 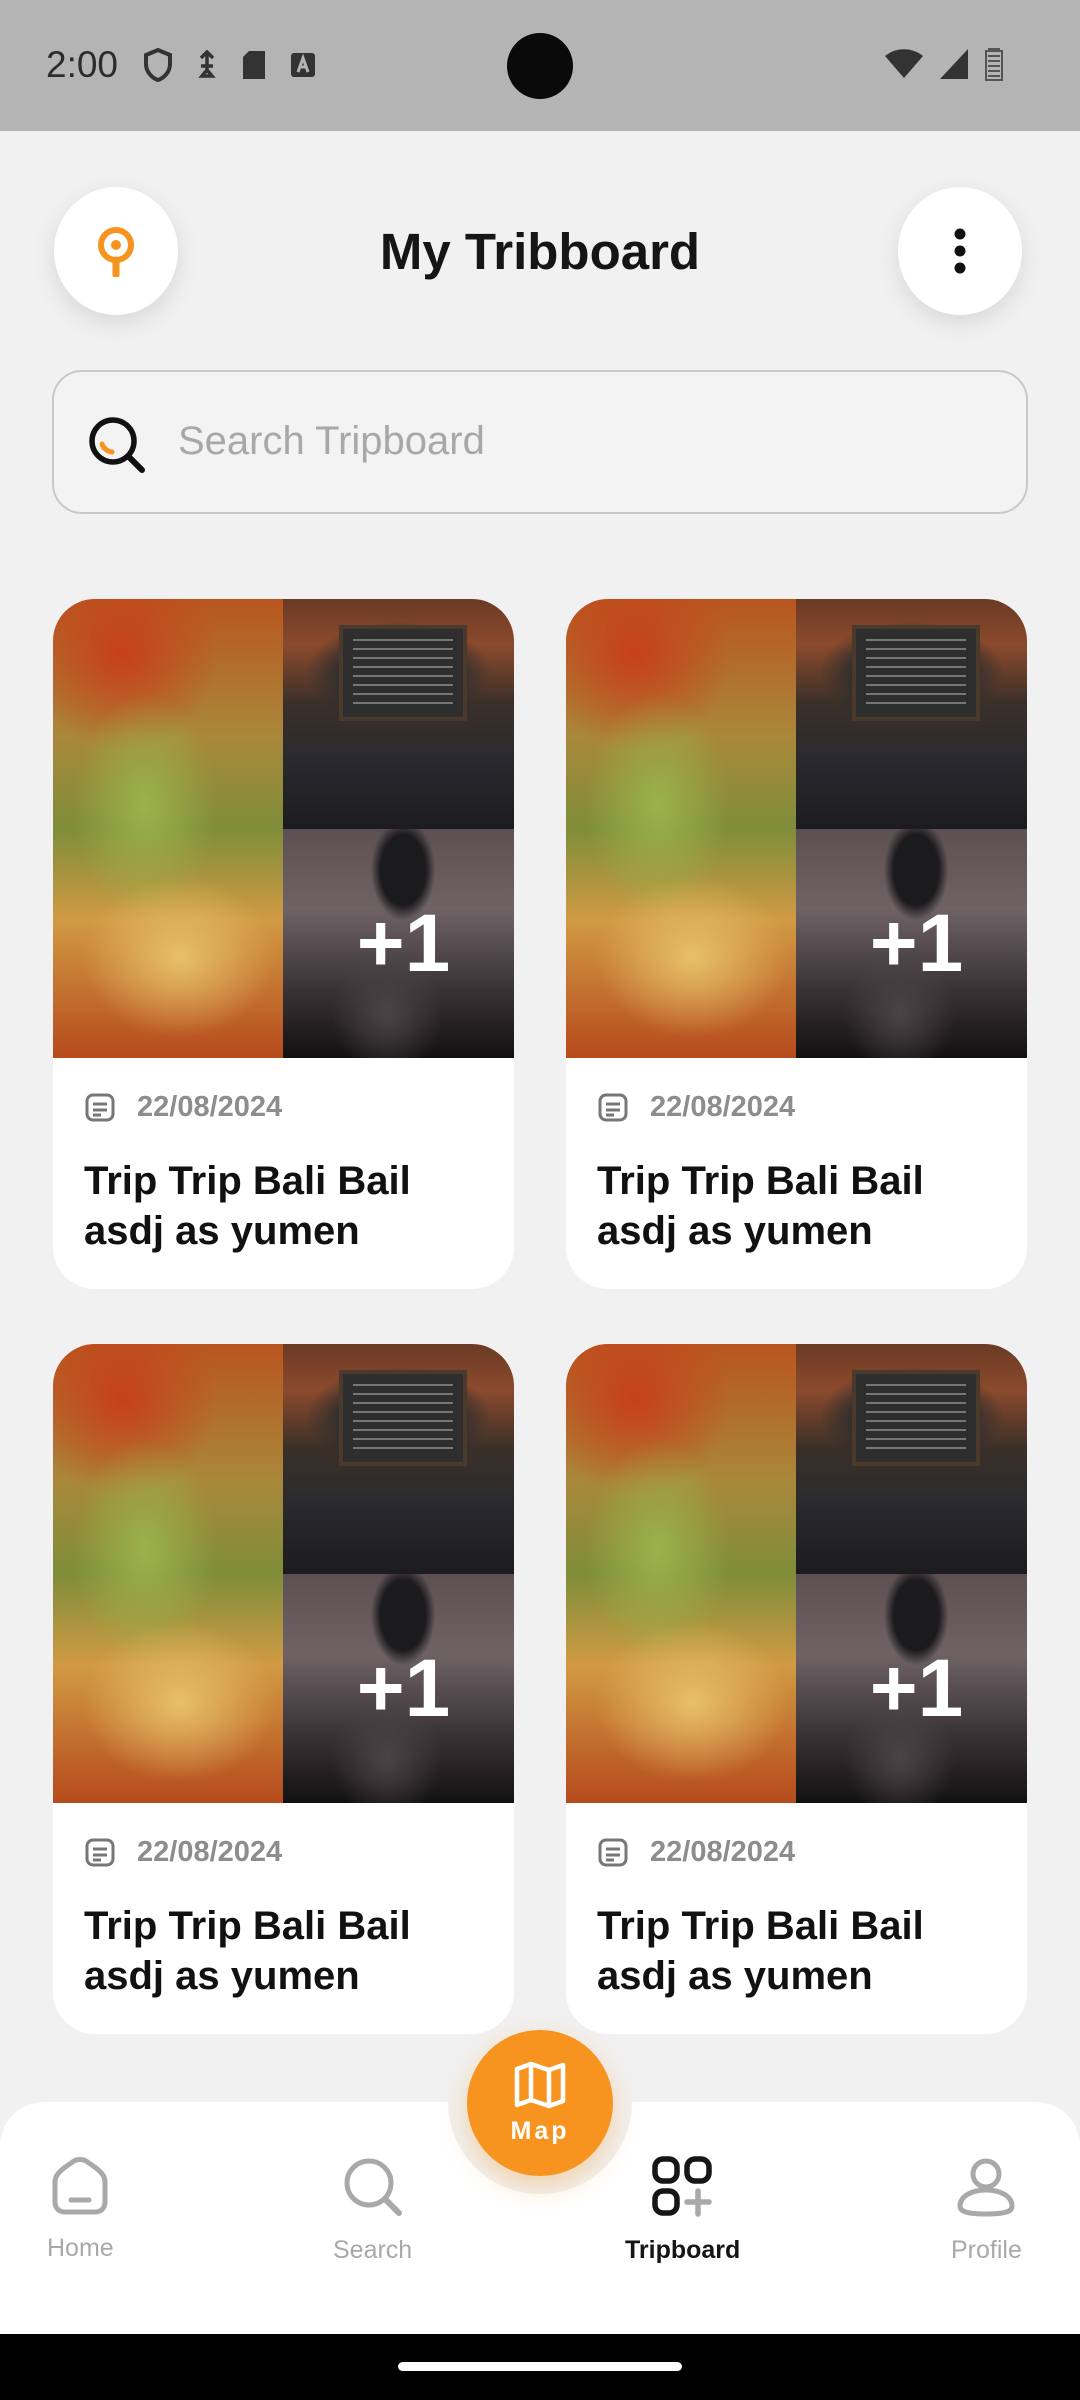 I want to click on nav-item-search: Search, so click(x=372, y=2210).